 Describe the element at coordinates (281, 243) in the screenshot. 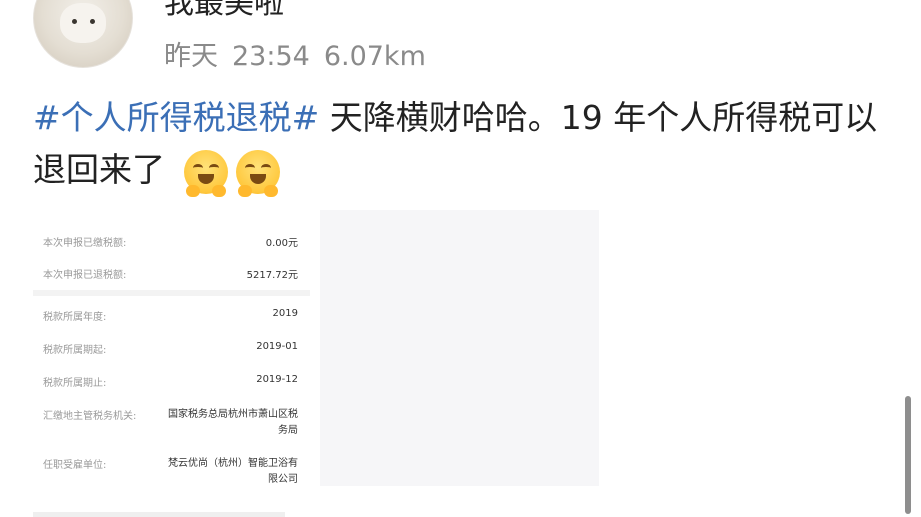

I see `tax-row-value: 0.00元` at that location.